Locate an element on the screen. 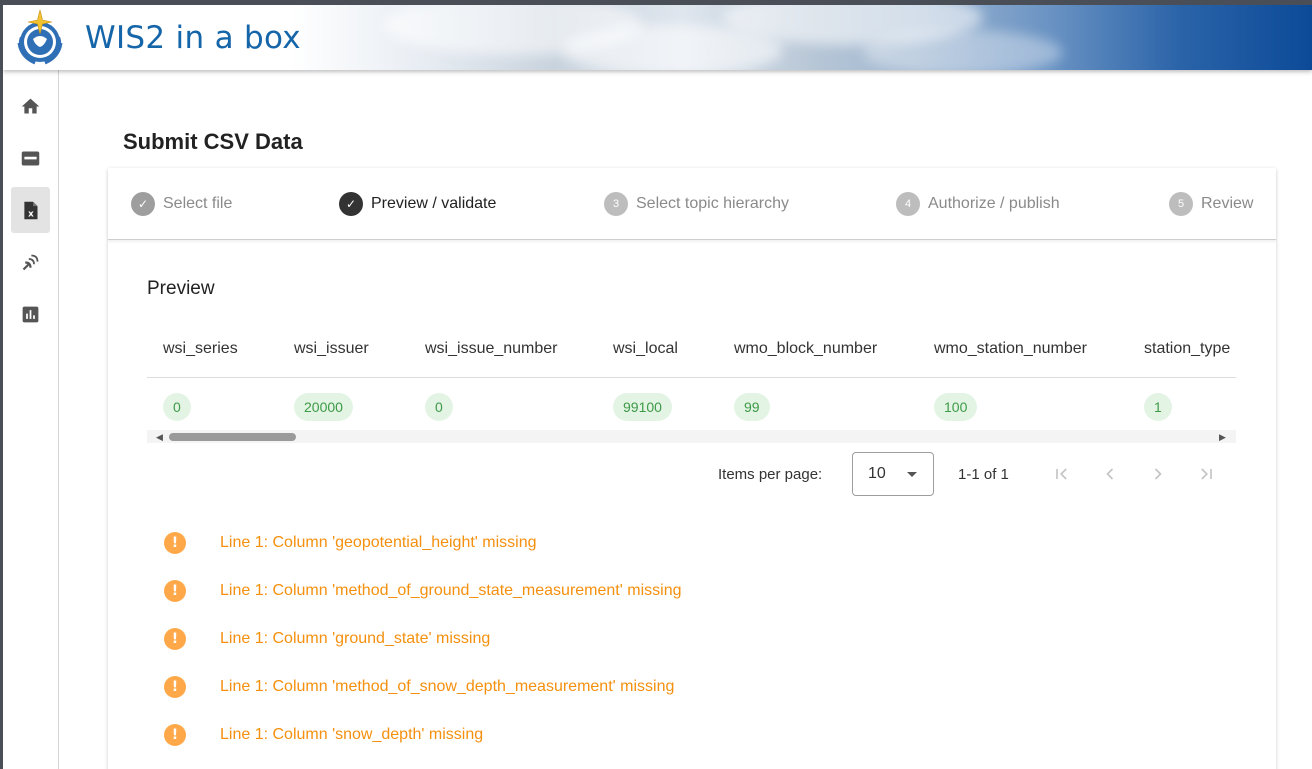 This screenshot has height=769, width=1312. column-header: wsi_issue_number is located at coordinates (491, 349).